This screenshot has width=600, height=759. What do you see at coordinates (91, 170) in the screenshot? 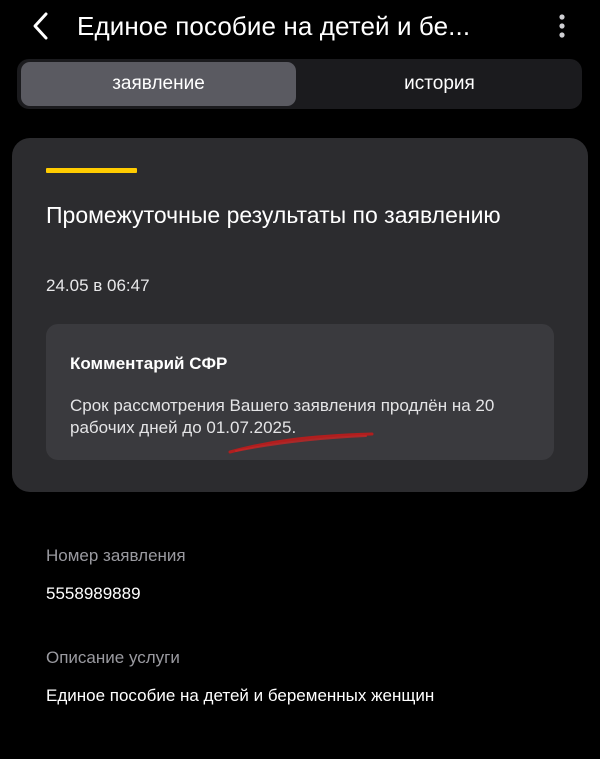
I see `status-accent-bar` at bounding box center [91, 170].